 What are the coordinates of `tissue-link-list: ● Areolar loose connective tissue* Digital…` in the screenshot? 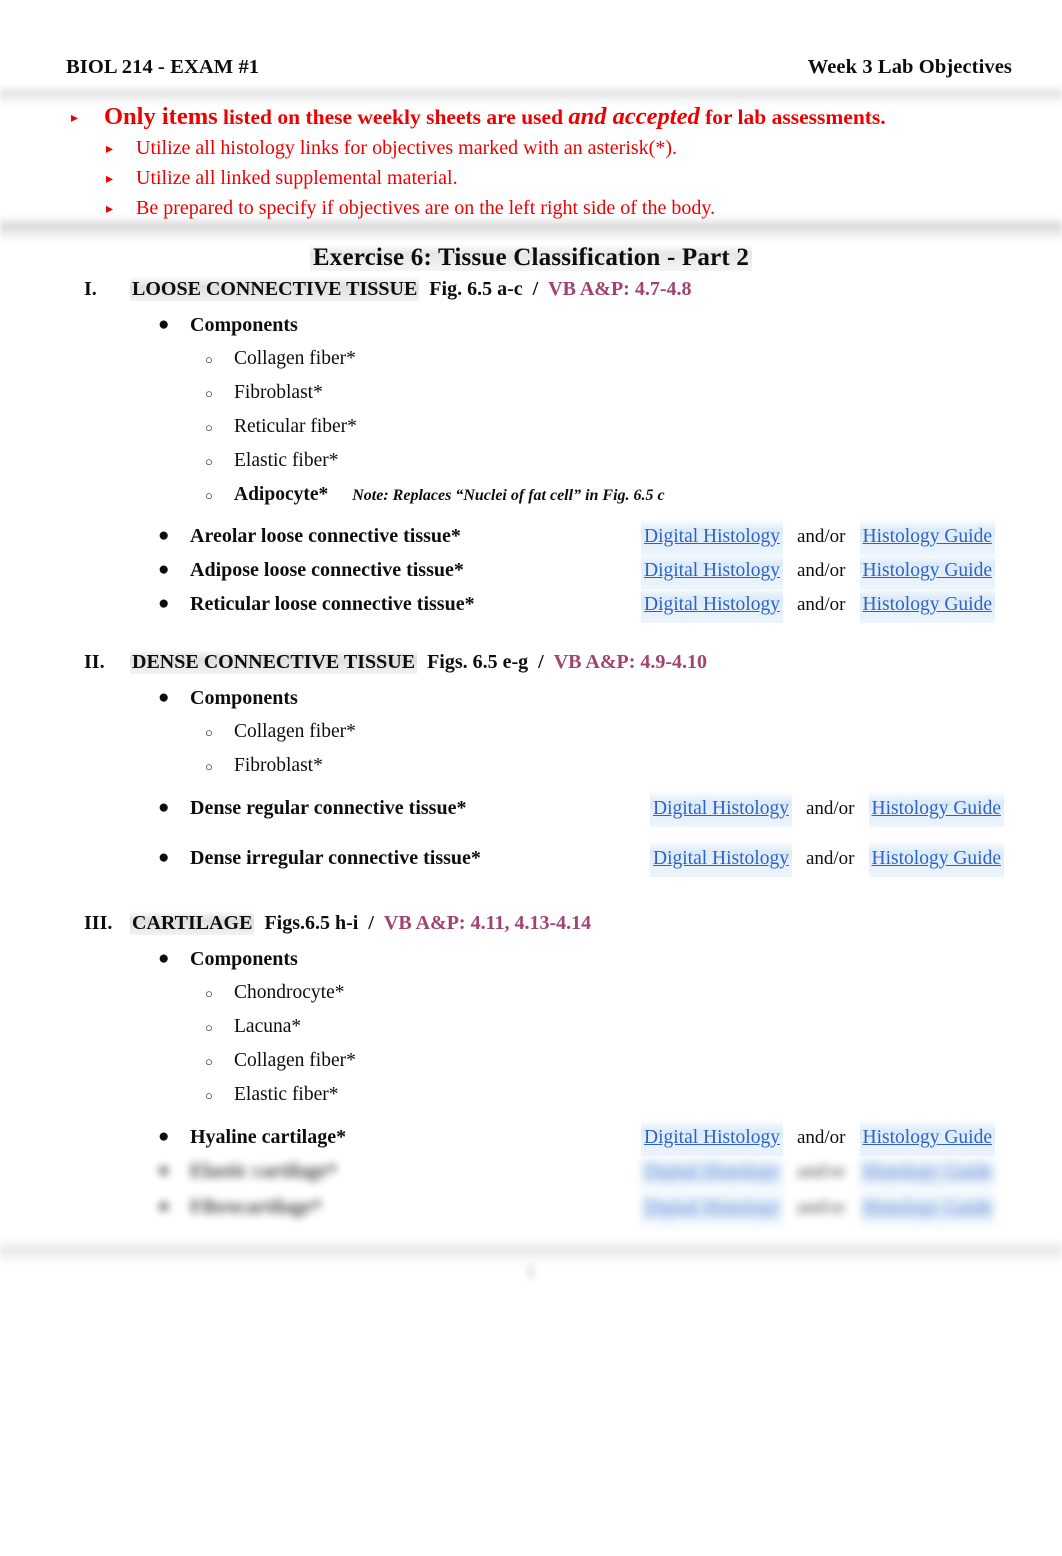 It's located at (531, 571).